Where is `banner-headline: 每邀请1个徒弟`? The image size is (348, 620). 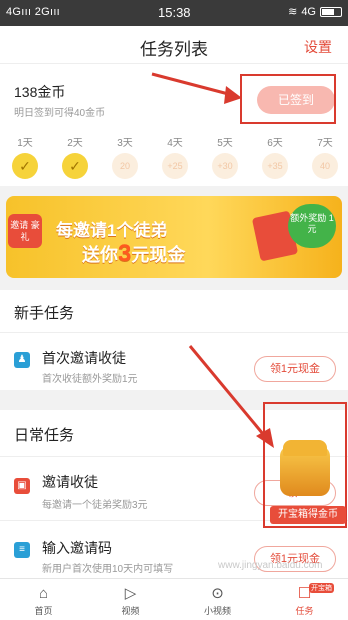 banner-headline: 每邀请1个徒弟 is located at coordinates (112, 230).